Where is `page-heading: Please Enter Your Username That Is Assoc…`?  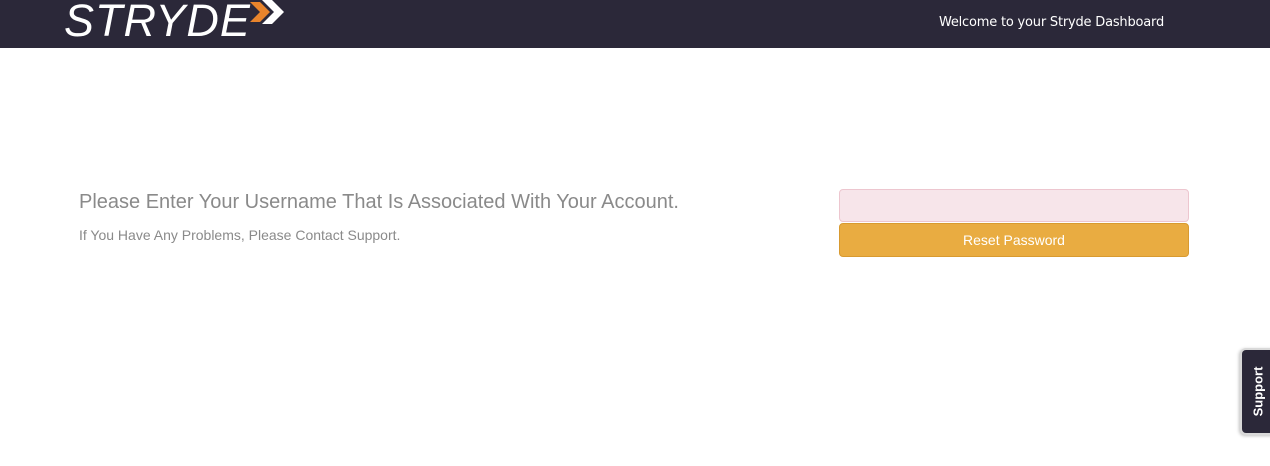
page-heading: Please Enter Your Username That Is Assoc… is located at coordinates (379, 202).